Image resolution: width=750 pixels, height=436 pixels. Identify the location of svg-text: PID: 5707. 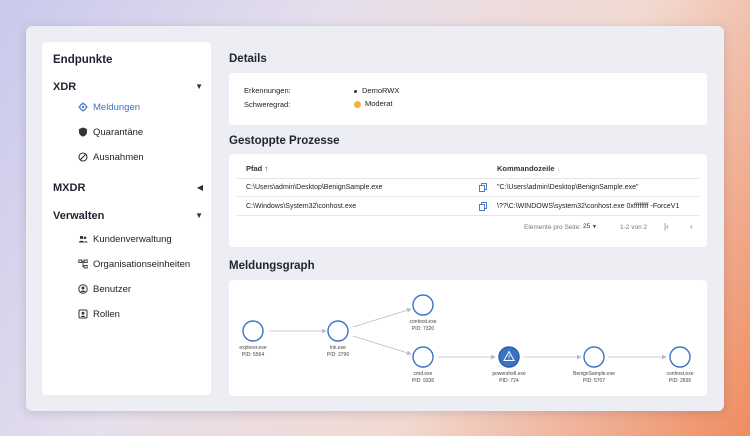
(594, 381).